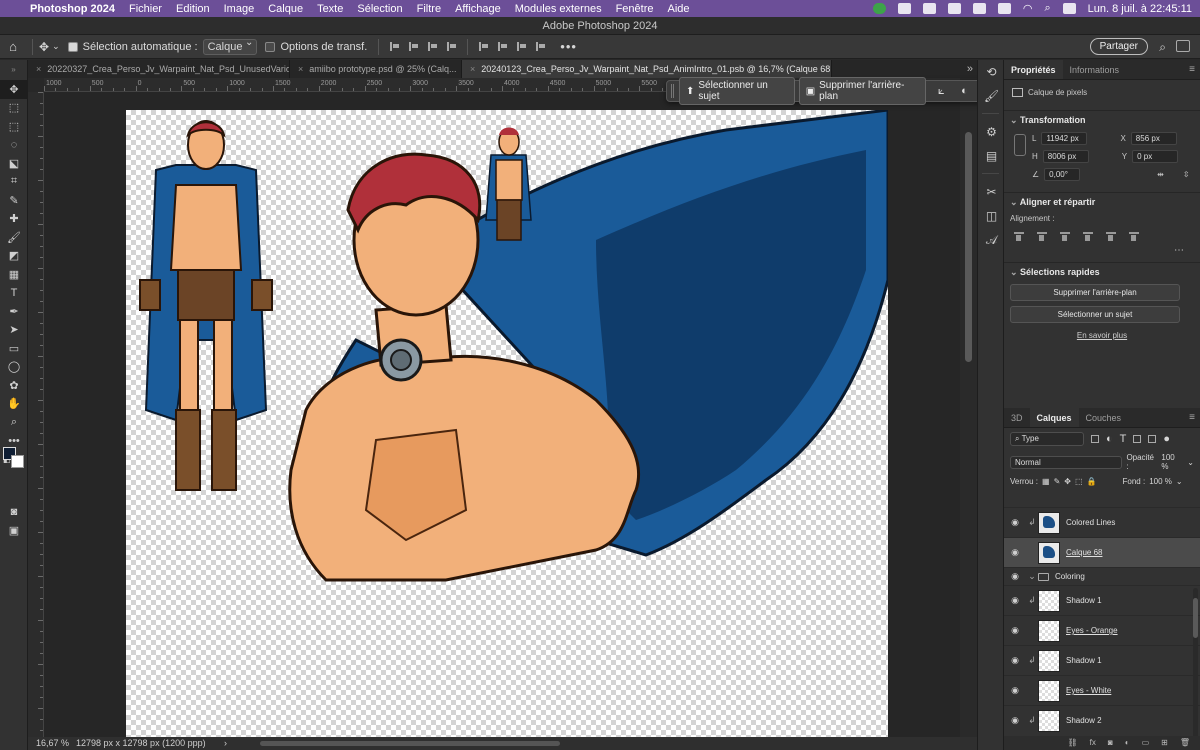 This screenshot has width=1200, height=750. What do you see at coordinates (410, 743) in the screenshot?
I see `horizontal-scrollbar` at bounding box center [410, 743].